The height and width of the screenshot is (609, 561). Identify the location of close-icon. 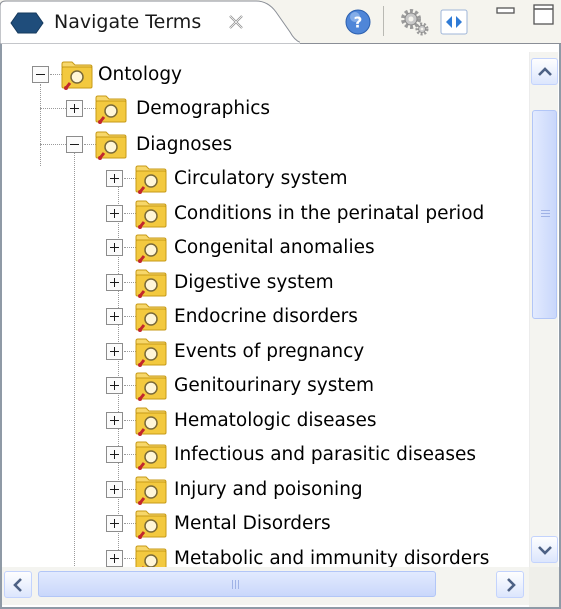
(236, 22).